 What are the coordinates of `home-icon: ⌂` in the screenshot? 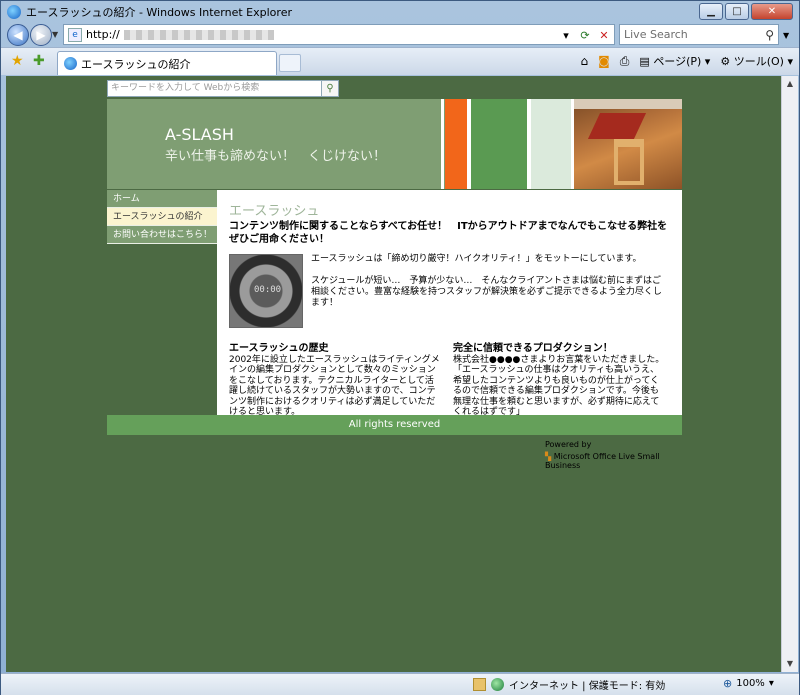 It's located at (585, 61).